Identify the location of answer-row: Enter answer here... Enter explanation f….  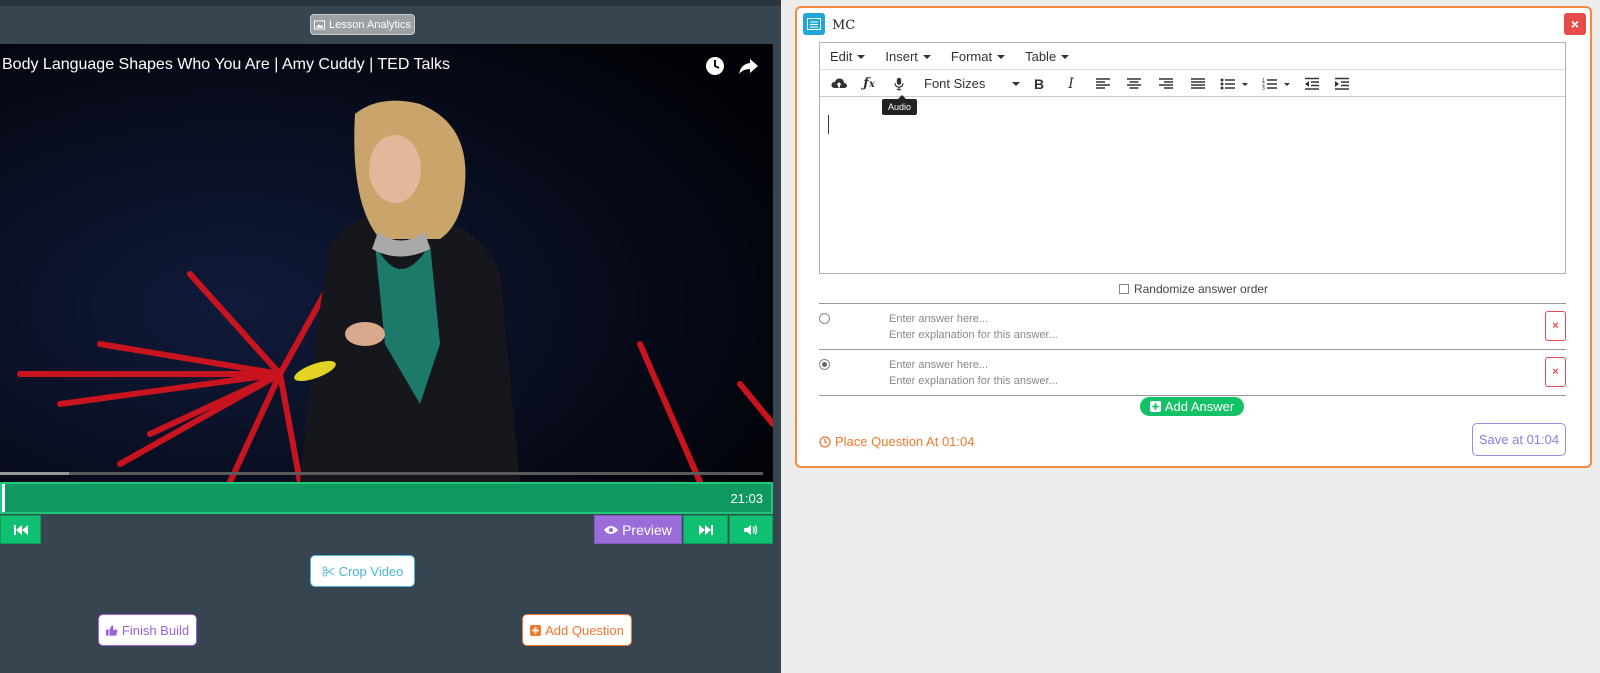
(1192, 327).